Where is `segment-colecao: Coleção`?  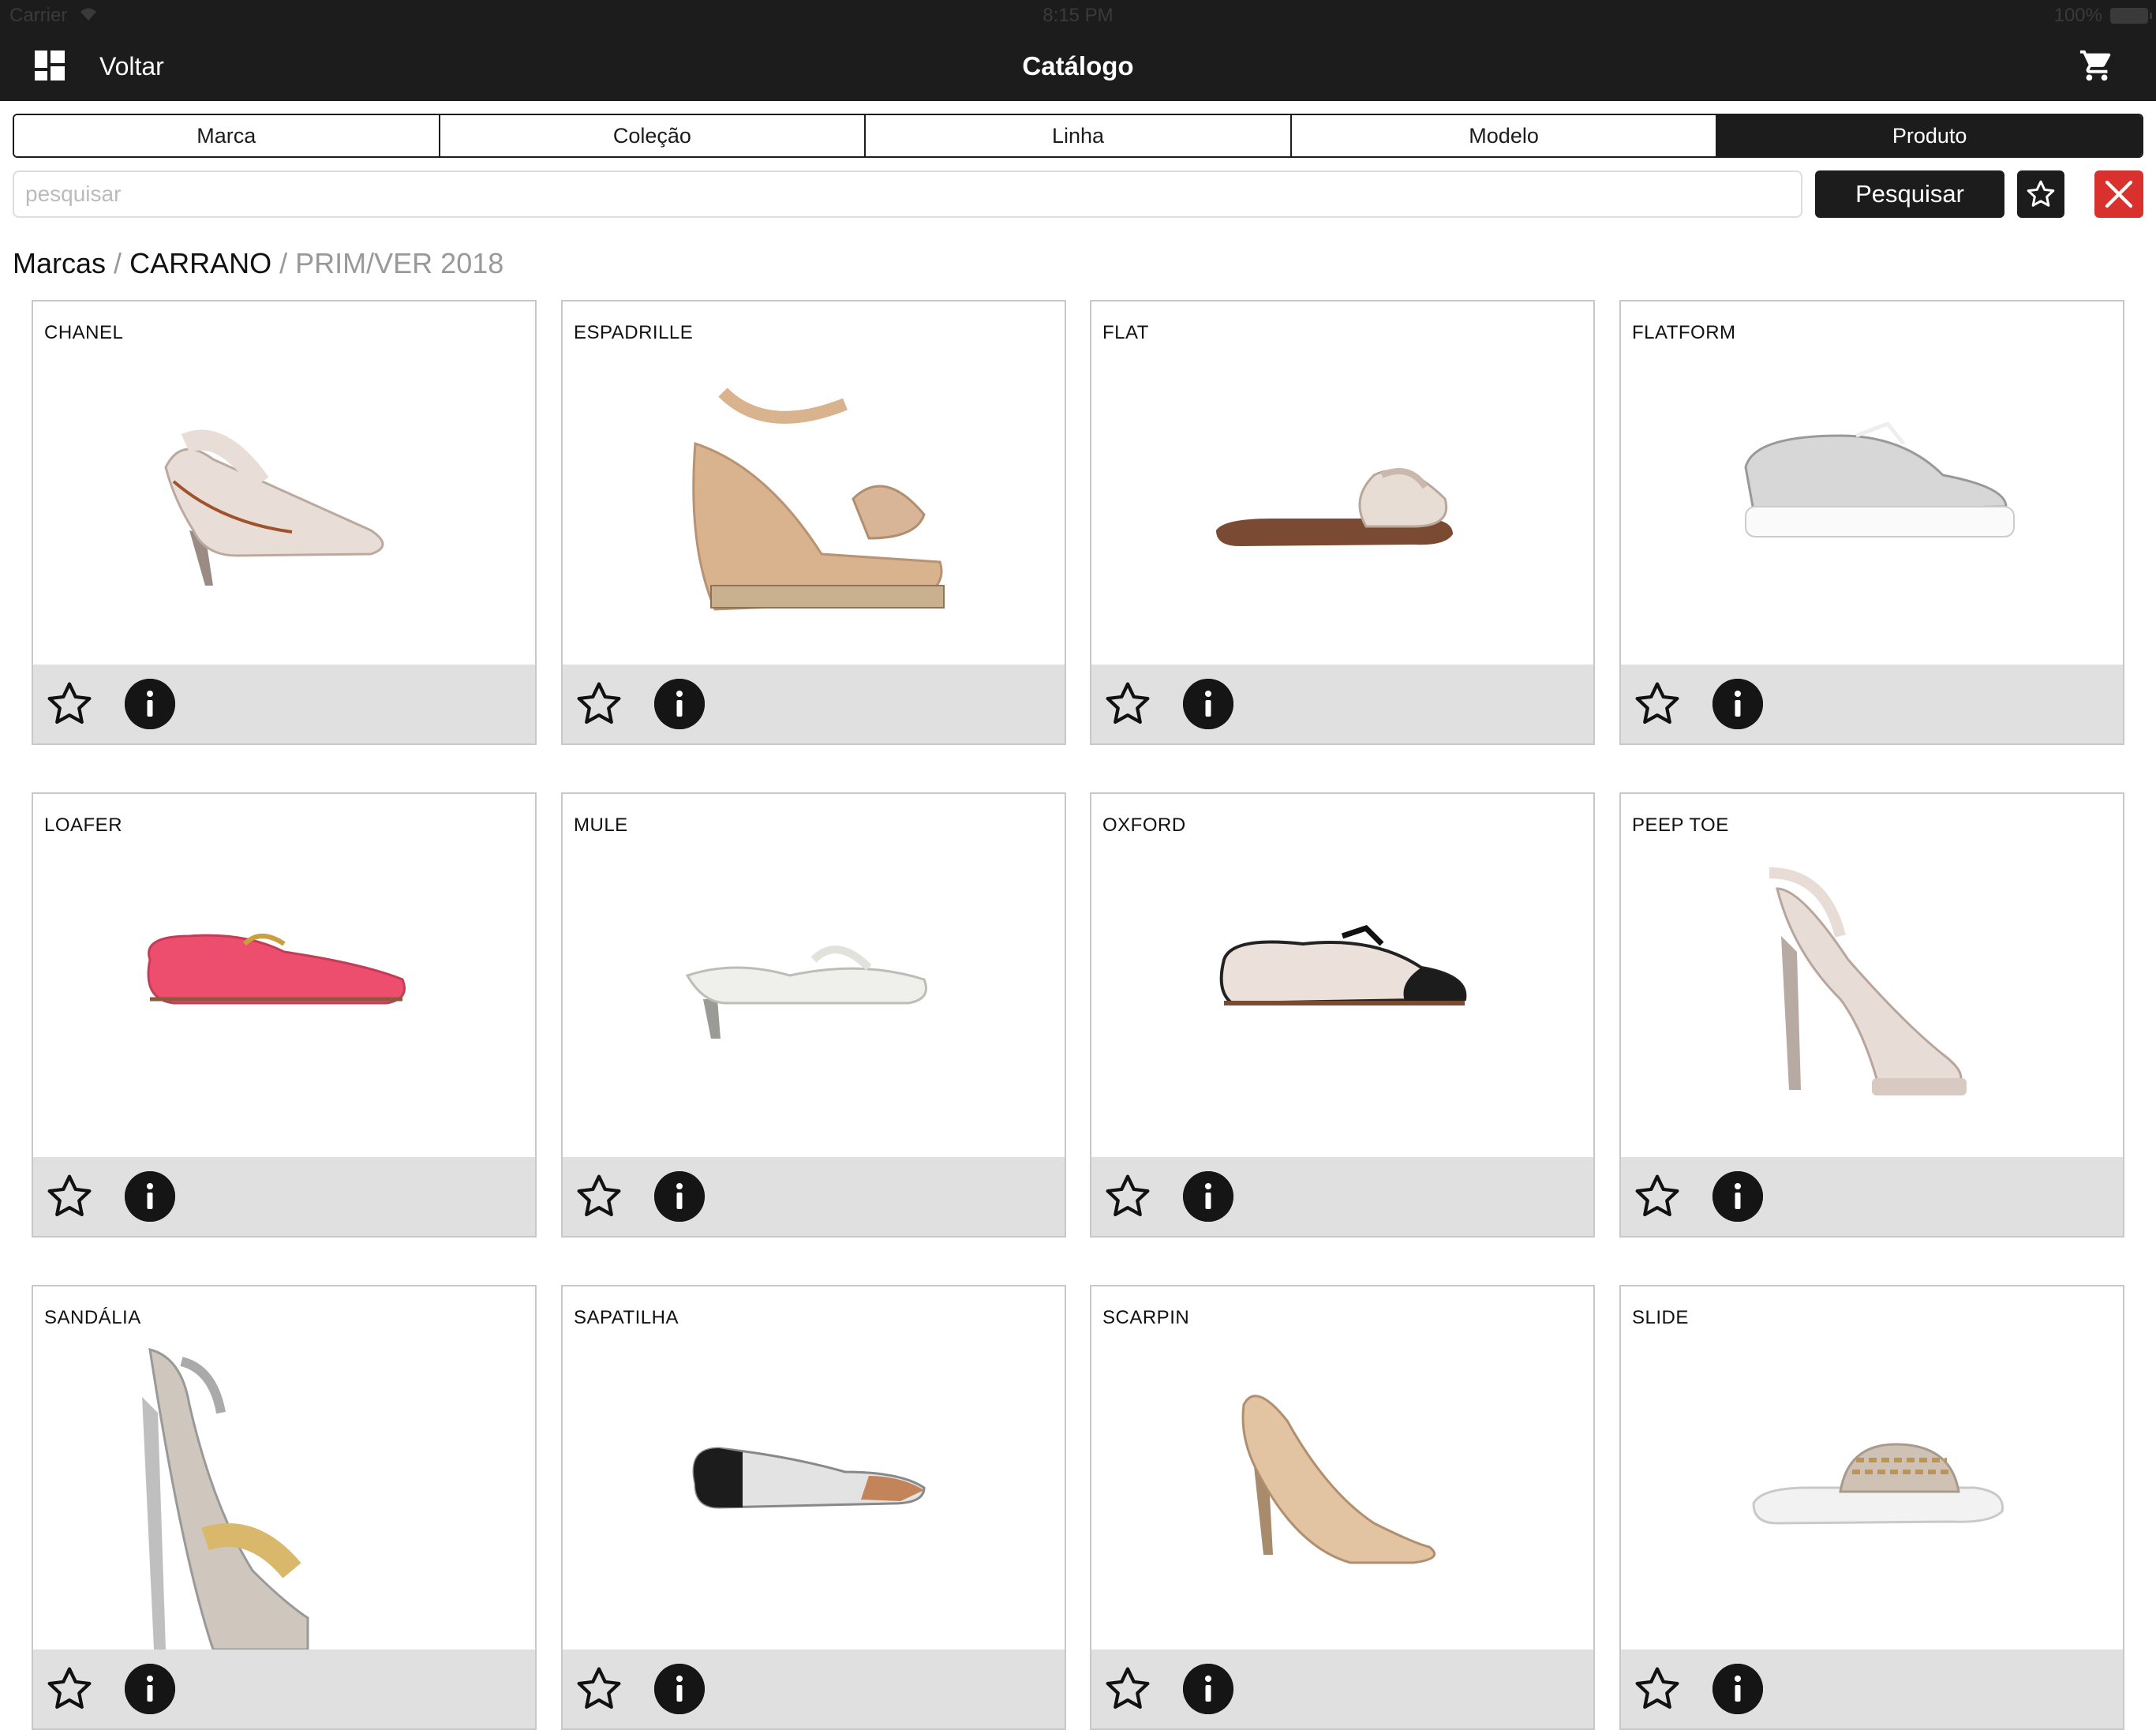 segment-colecao: Coleção is located at coordinates (653, 135).